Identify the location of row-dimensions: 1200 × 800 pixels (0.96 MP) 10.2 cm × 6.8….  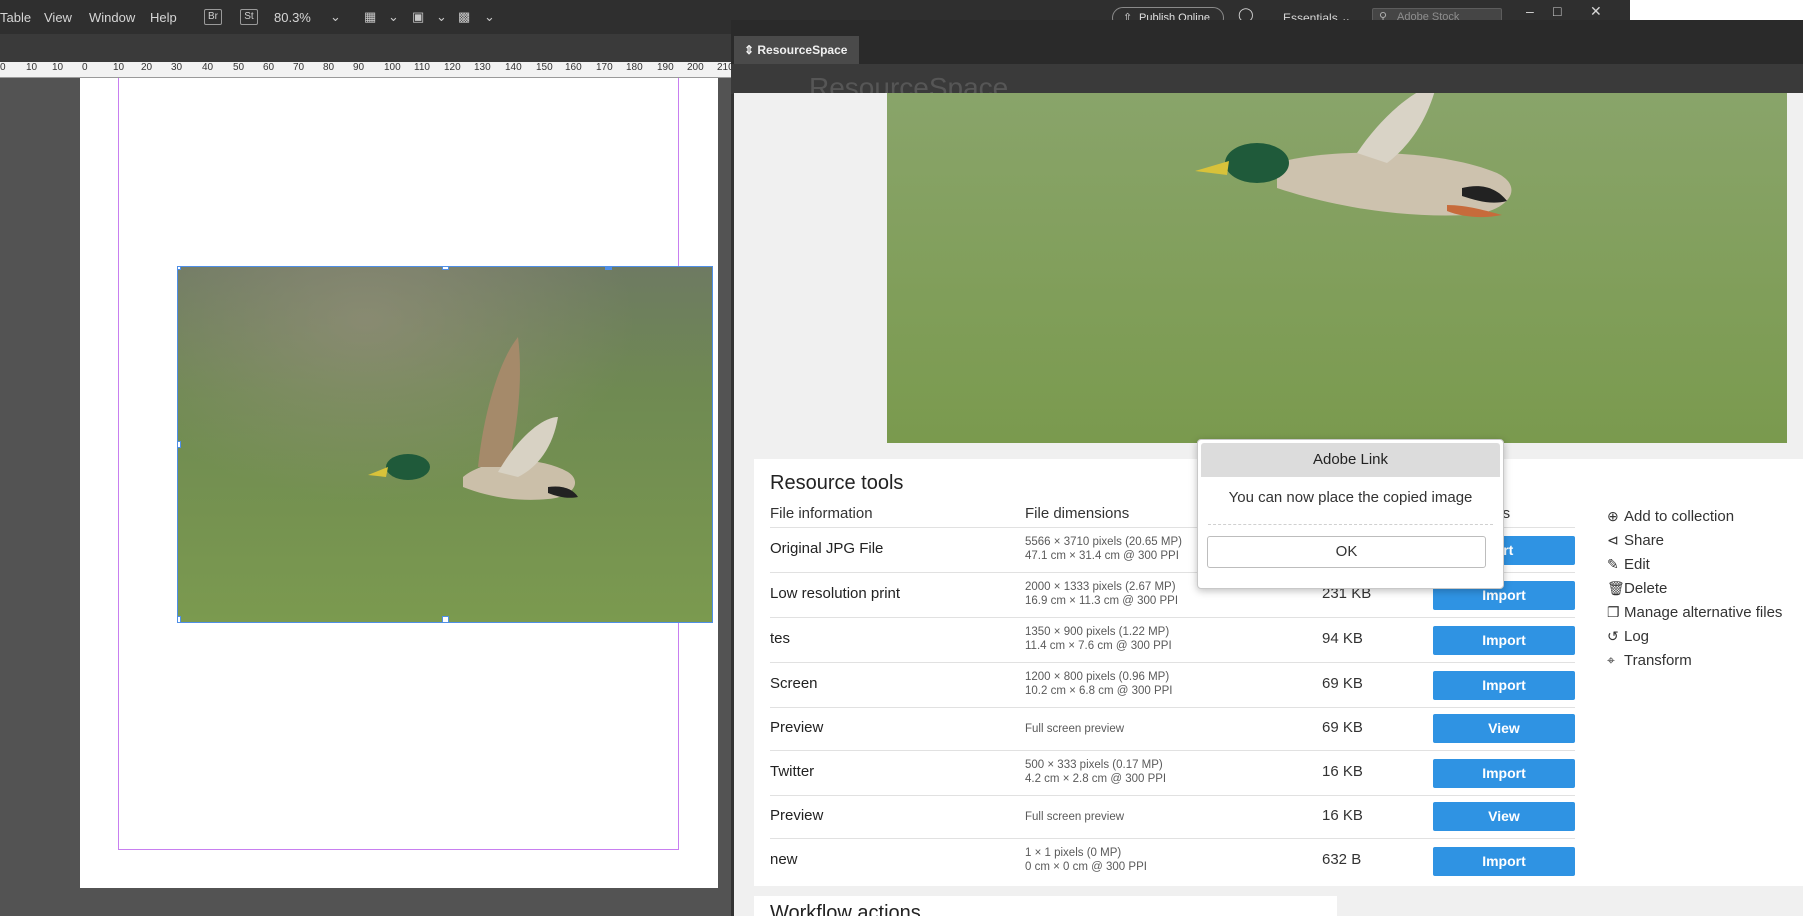
(1099, 684).